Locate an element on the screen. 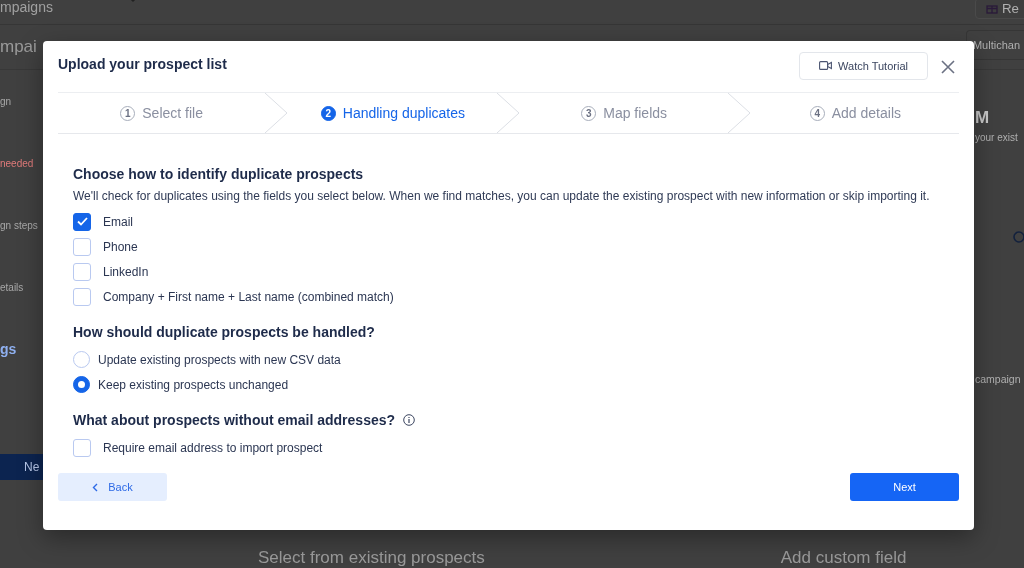 This screenshot has height=568, width=1024. panel-text: your exist is located at coordinates (997, 137).